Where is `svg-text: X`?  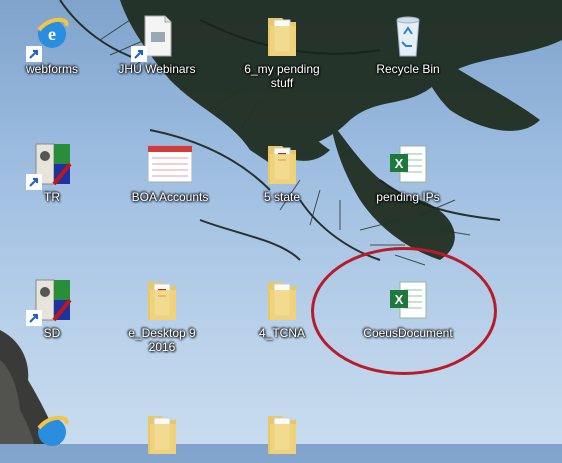 svg-text: X is located at coordinates (399, 163).